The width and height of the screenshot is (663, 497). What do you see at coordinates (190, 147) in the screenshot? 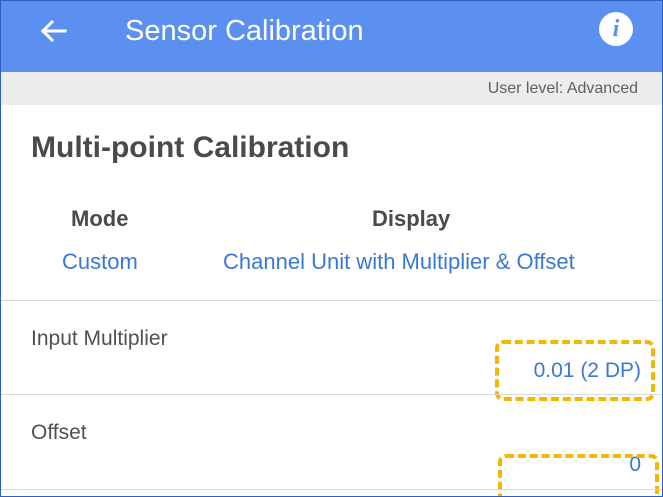
I see `section-title: Multi-point Calibration` at bounding box center [190, 147].